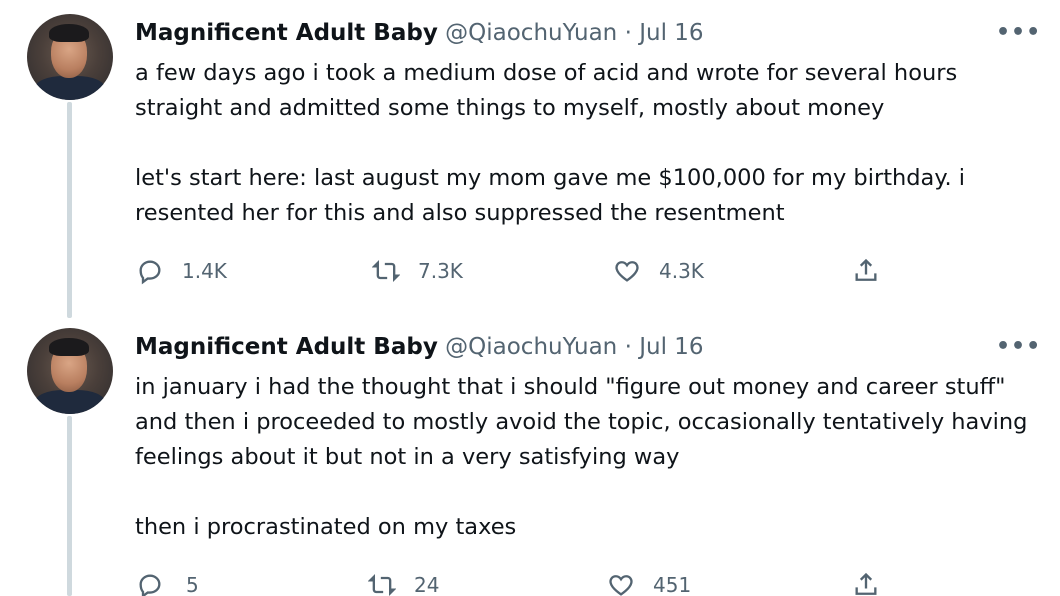 The width and height of the screenshot is (1060, 596). Describe the element at coordinates (167, 582) in the screenshot. I see `reply-button: 5` at that location.